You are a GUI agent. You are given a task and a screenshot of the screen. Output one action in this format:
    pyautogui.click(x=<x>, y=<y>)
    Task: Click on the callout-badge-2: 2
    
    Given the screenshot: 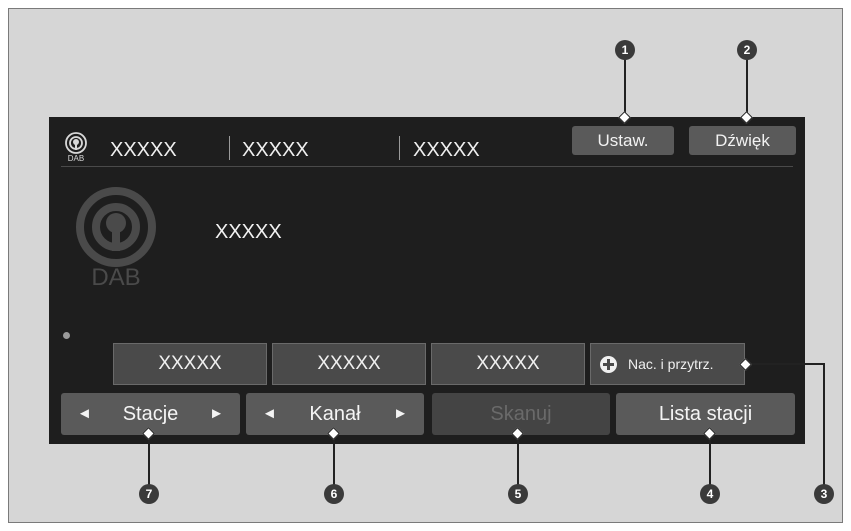 What is the action you would take?
    pyautogui.click(x=747, y=50)
    